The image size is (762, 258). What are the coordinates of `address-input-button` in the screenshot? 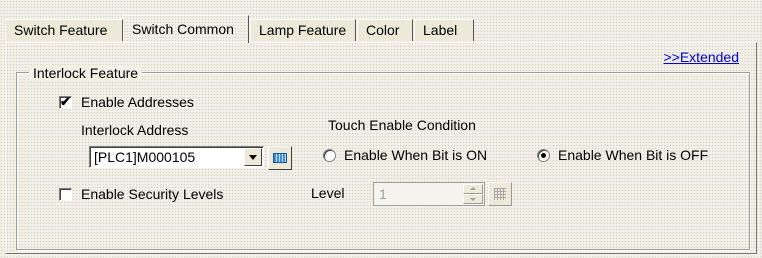 It's located at (280, 158).